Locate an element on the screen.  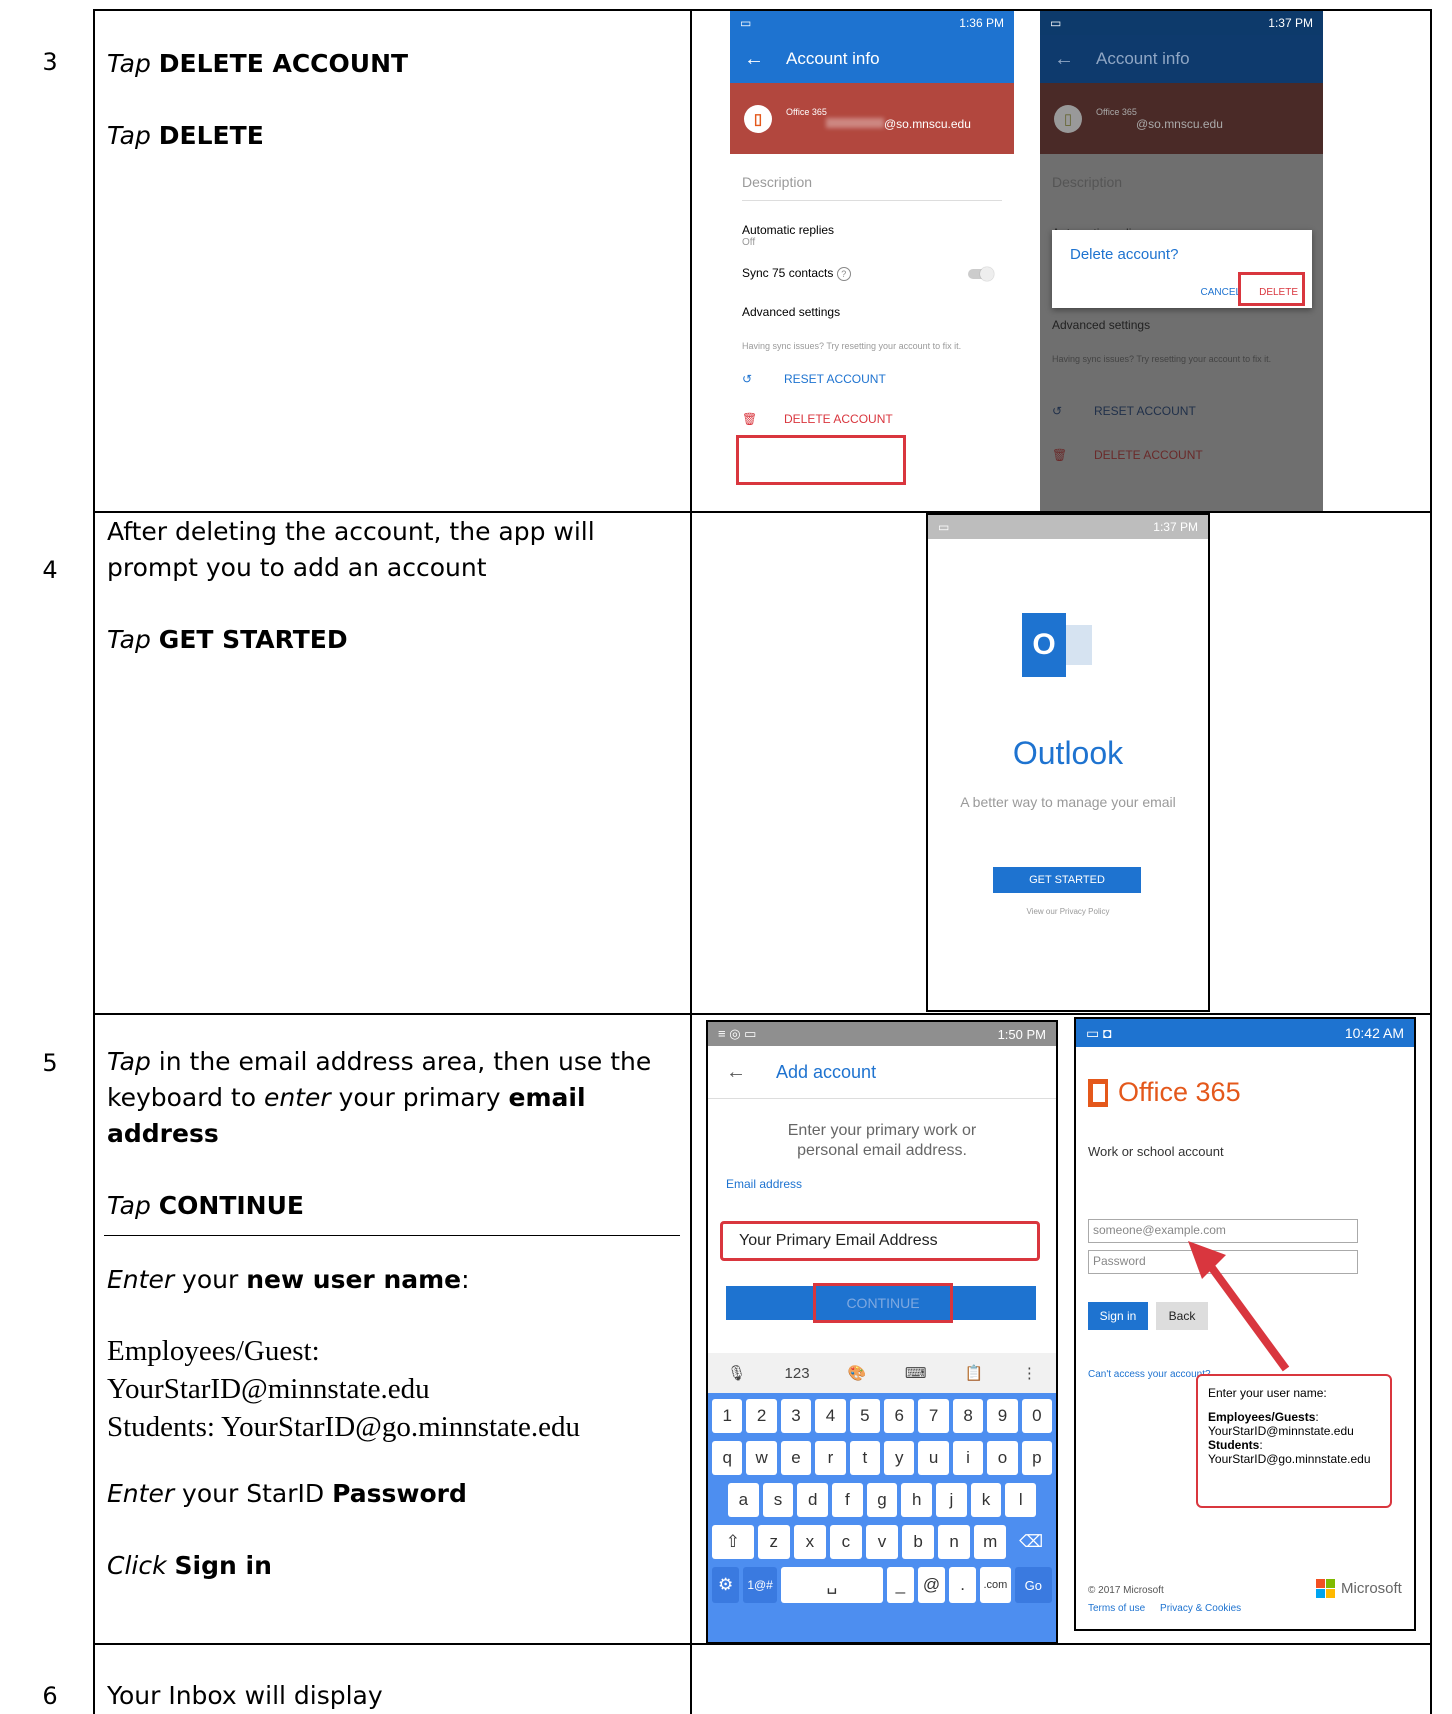
key: b is located at coordinates (918, 1542).